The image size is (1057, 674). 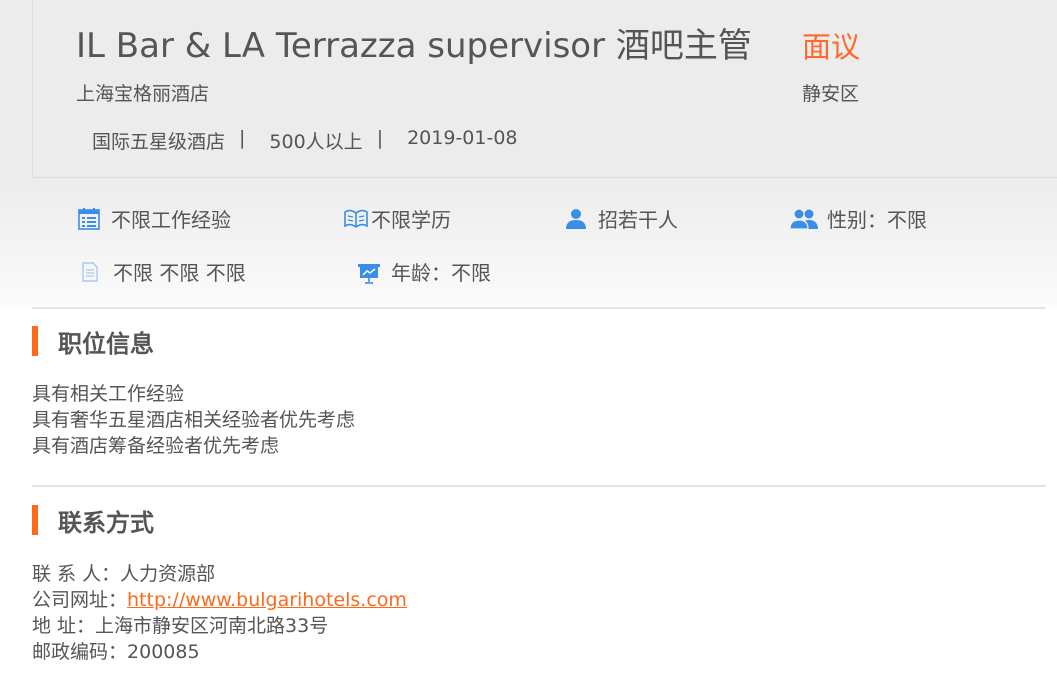 I want to click on req-gender: 性别：不限, so click(x=858, y=218).